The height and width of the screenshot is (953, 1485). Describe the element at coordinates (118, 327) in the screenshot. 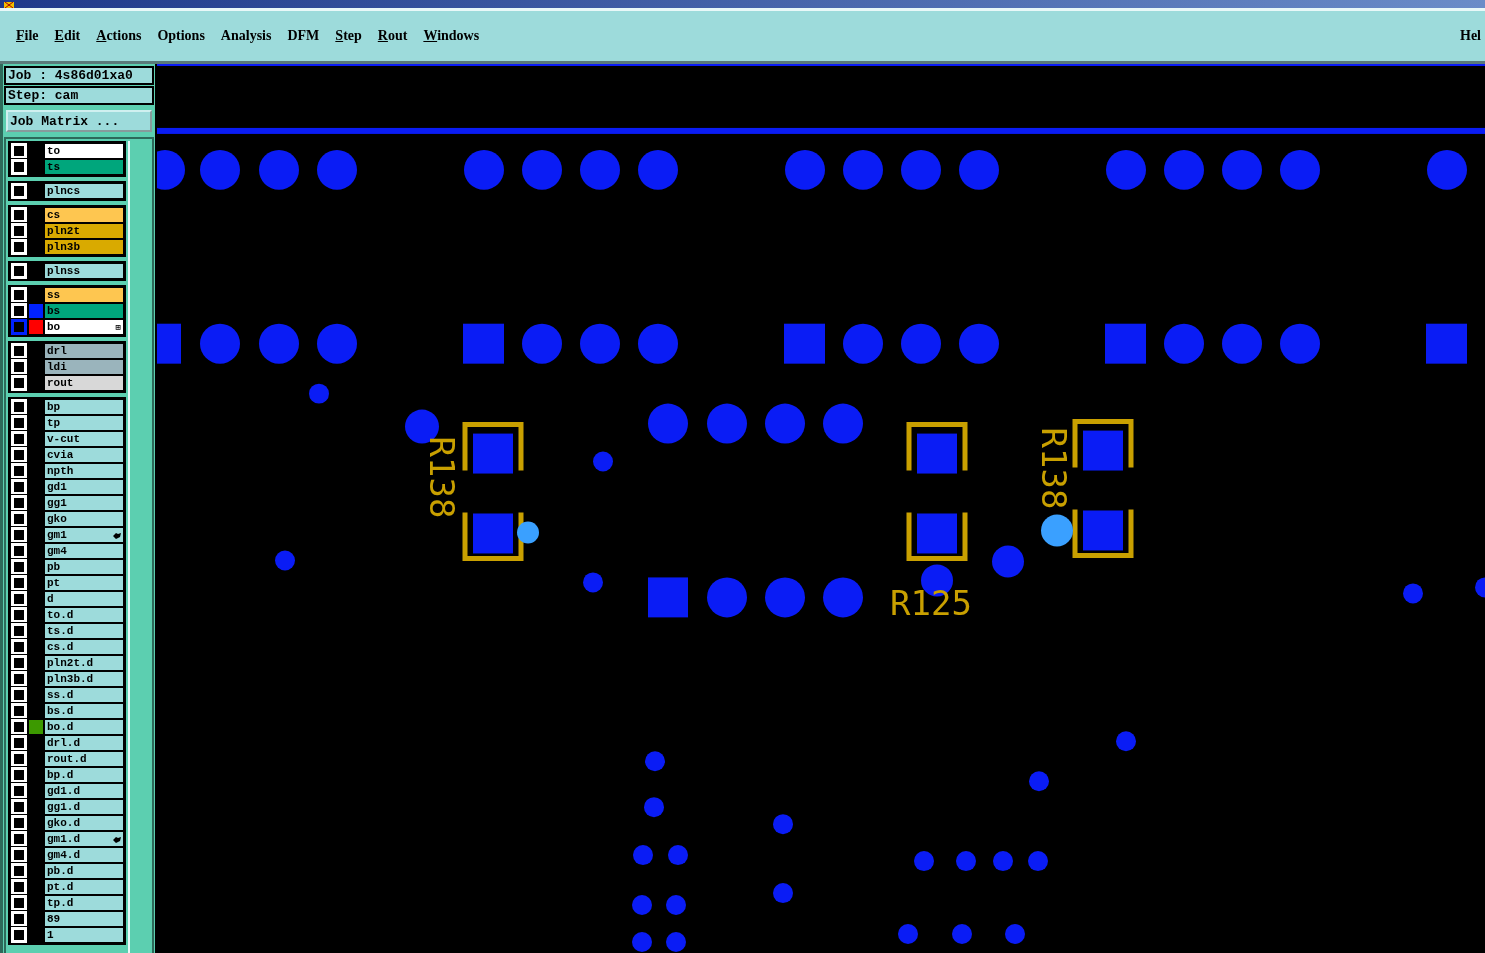

I see `layer-symbol: ⊞` at that location.